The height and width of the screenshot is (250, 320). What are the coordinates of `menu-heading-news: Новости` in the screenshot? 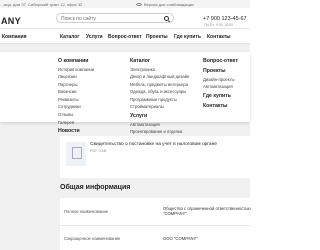 It's located at (76, 131).